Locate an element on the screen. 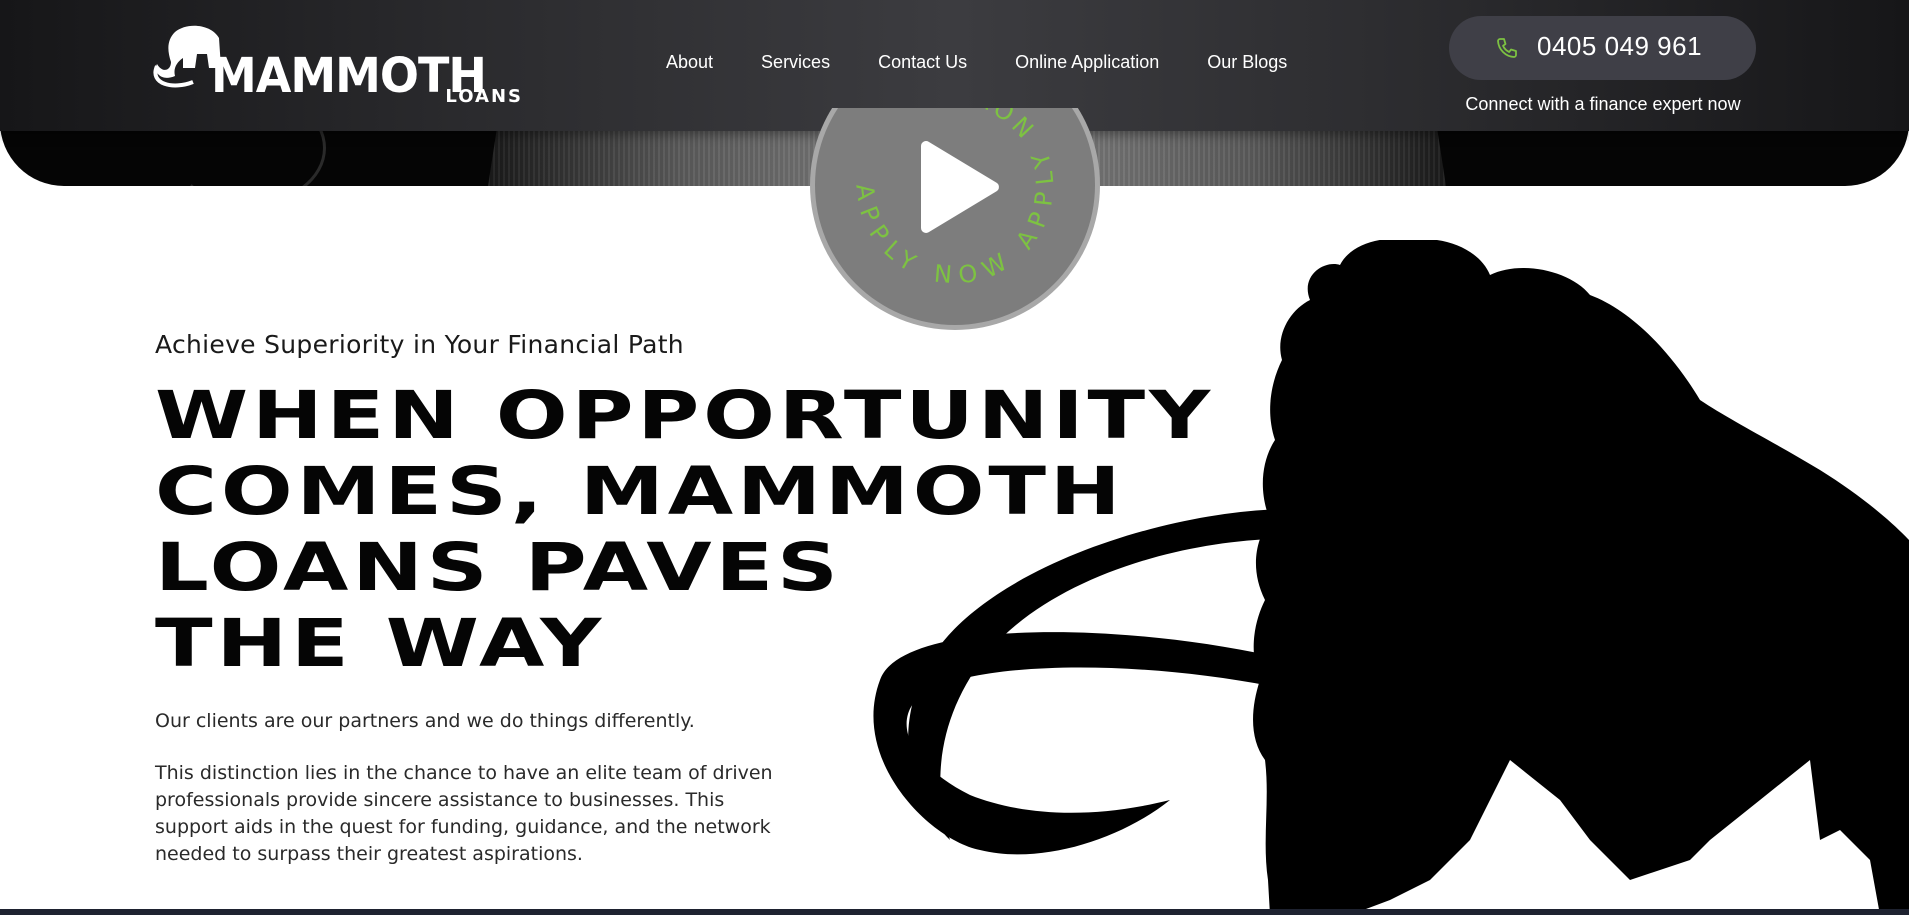 This screenshot has height=915, width=1909. nav-services: Services is located at coordinates (795, 66).